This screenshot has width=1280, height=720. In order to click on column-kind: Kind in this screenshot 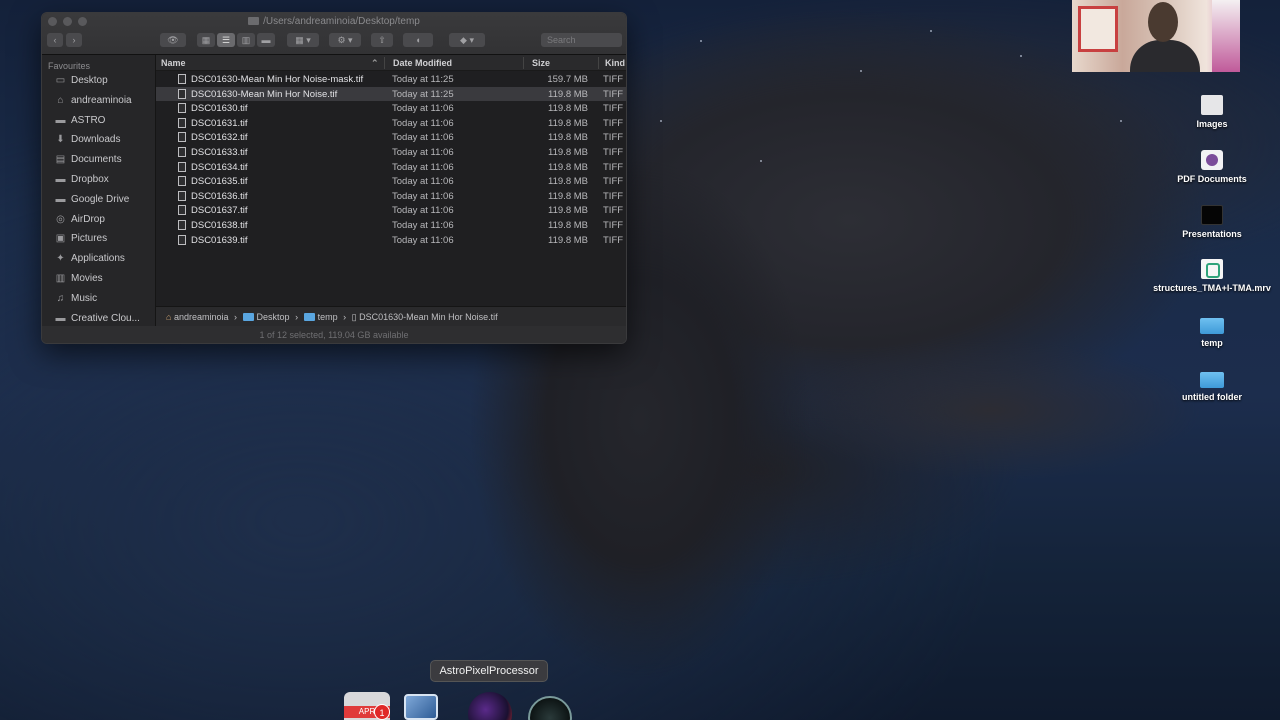, I will do `click(615, 63)`.